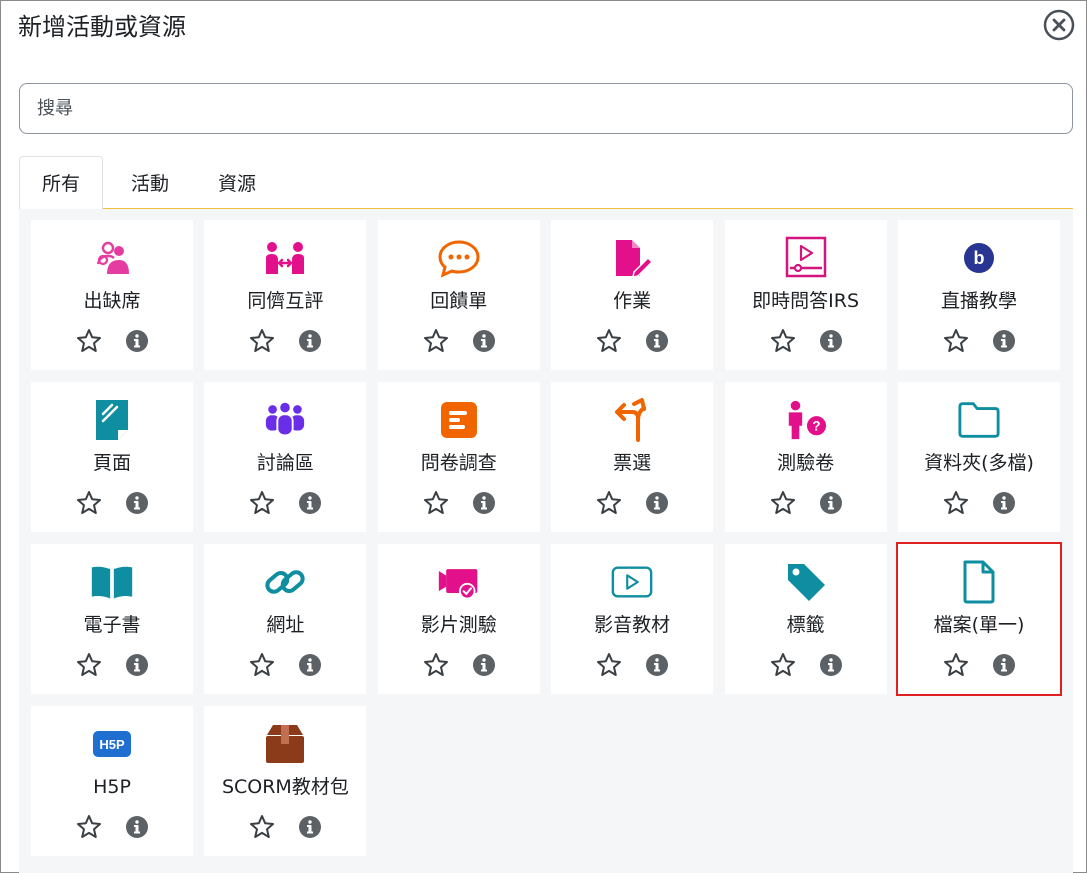 The height and width of the screenshot is (873, 1087). Describe the element at coordinates (979, 457) in the screenshot. I see `module-card-folder: 資料夾(多檔)` at that location.